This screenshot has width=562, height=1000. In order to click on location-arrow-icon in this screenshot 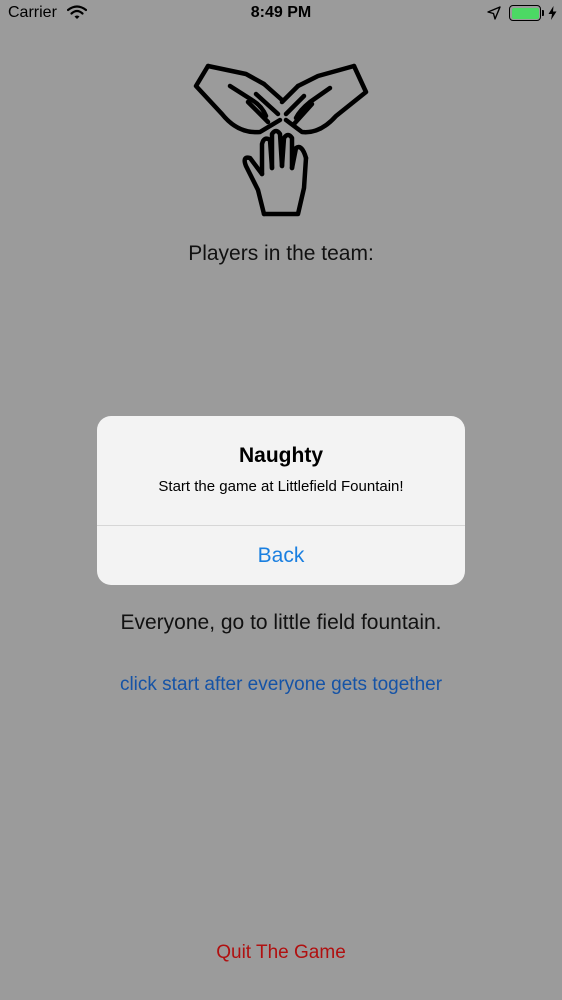, I will do `click(494, 15)`.